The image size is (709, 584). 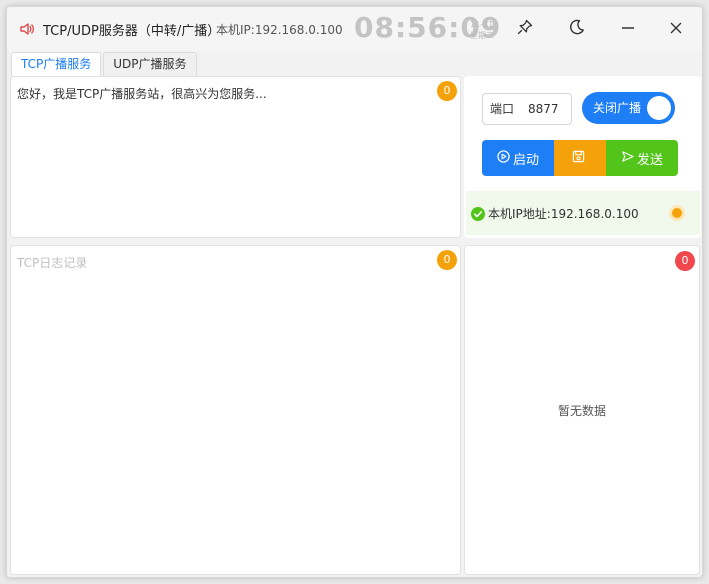 I want to click on port-value: 8877, so click(x=543, y=109).